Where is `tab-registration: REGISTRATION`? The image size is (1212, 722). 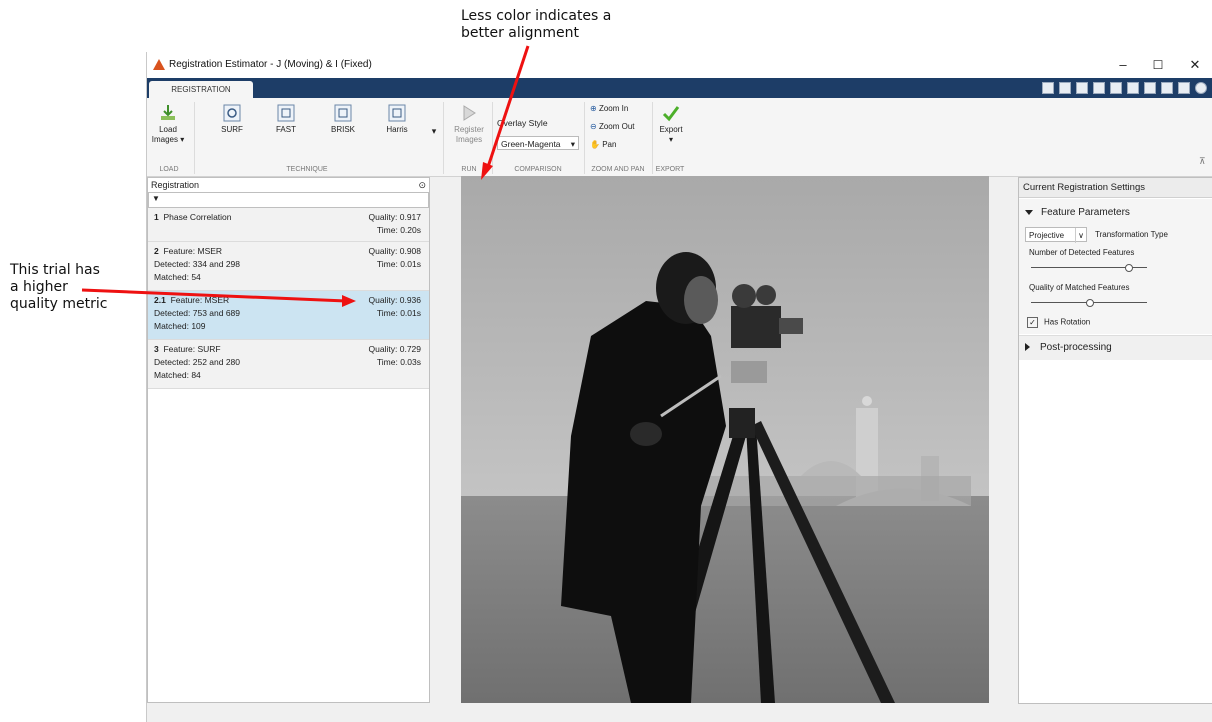 tab-registration: REGISTRATION is located at coordinates (201, 89).